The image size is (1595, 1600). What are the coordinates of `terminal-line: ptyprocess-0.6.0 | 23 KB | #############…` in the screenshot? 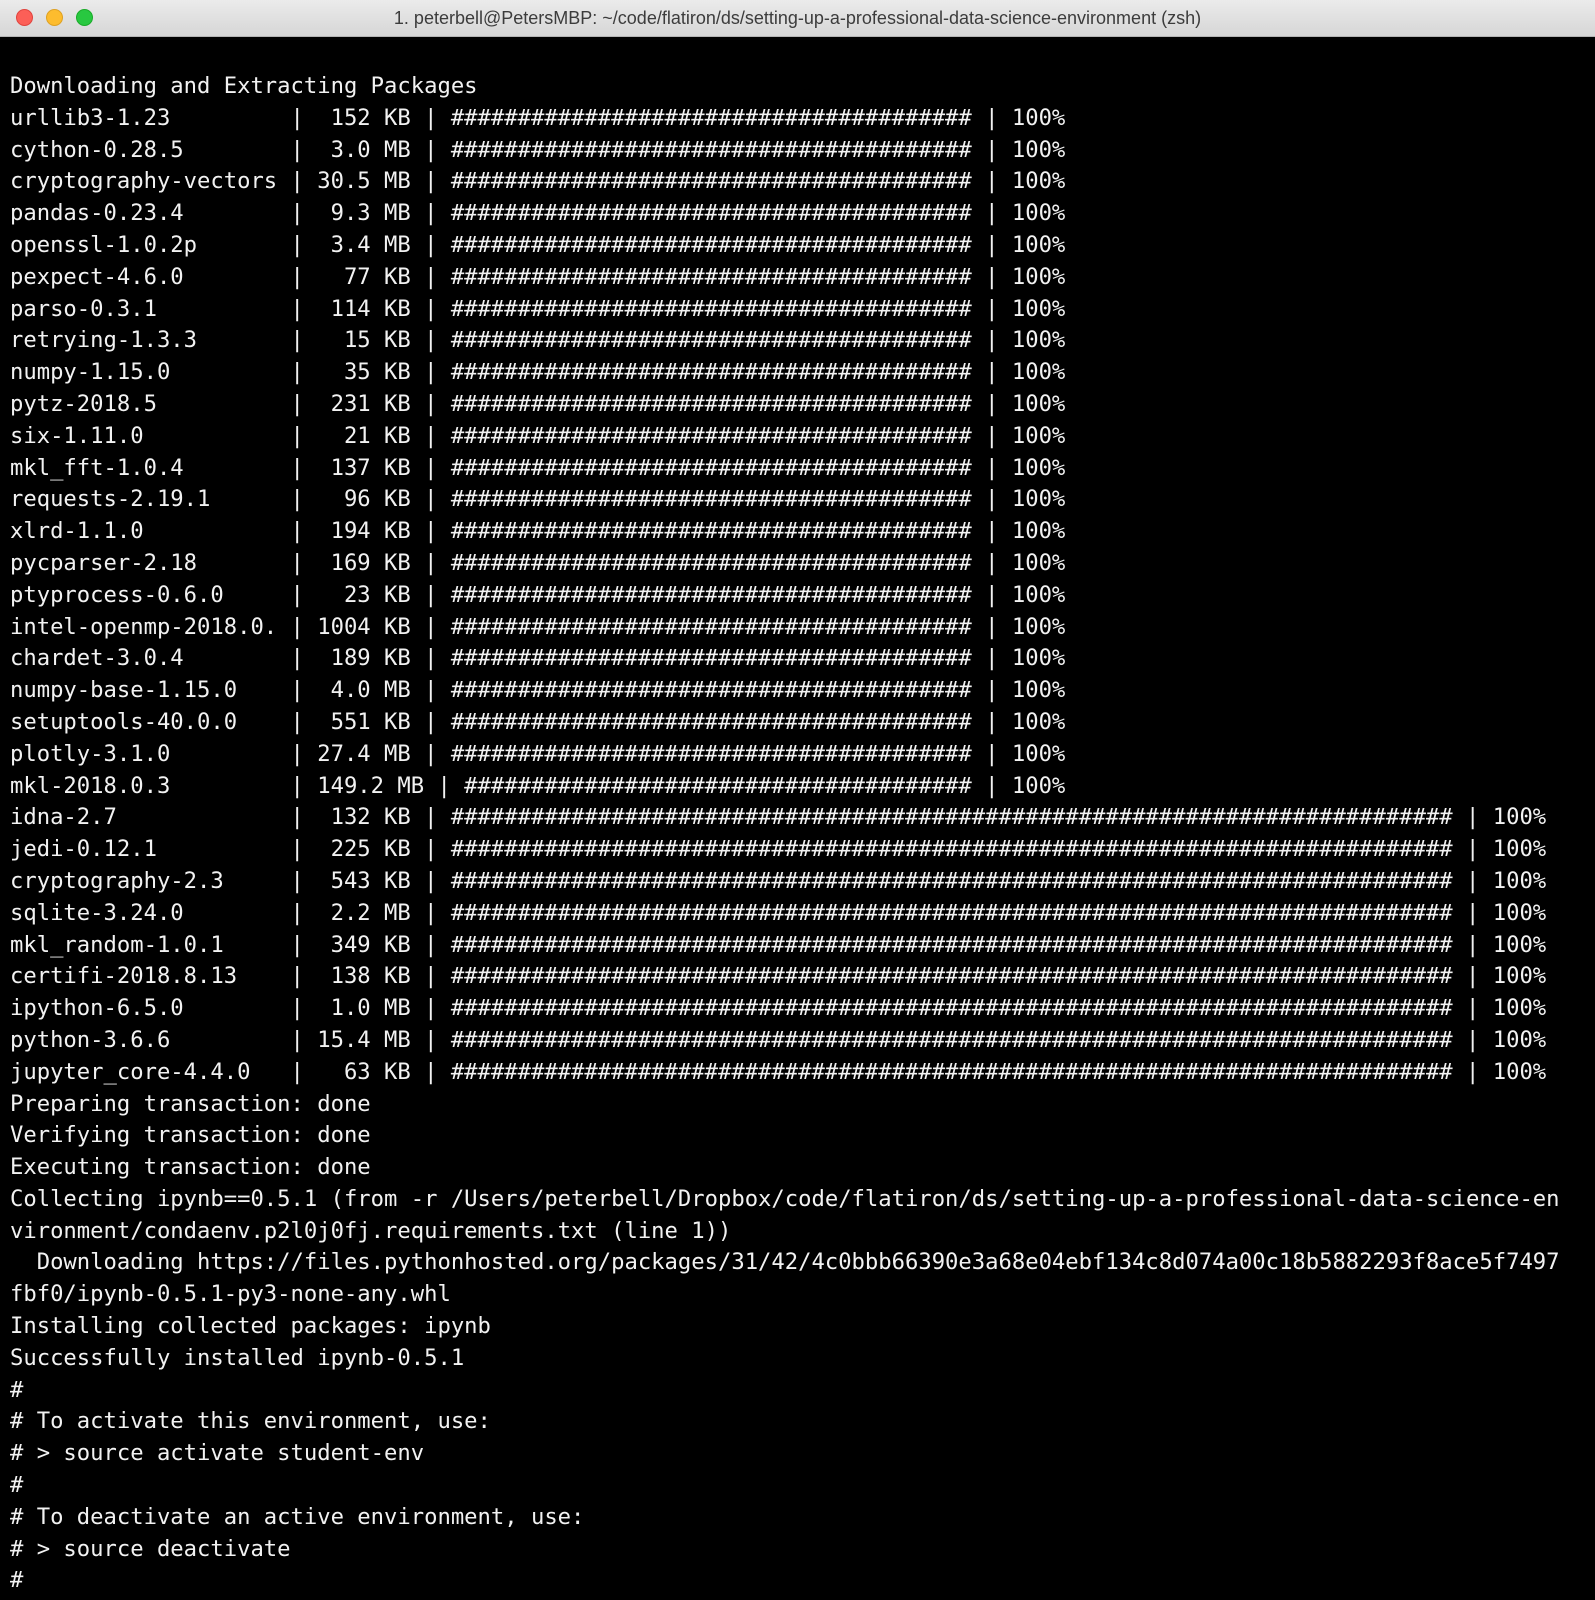 It's located at (544, 594).